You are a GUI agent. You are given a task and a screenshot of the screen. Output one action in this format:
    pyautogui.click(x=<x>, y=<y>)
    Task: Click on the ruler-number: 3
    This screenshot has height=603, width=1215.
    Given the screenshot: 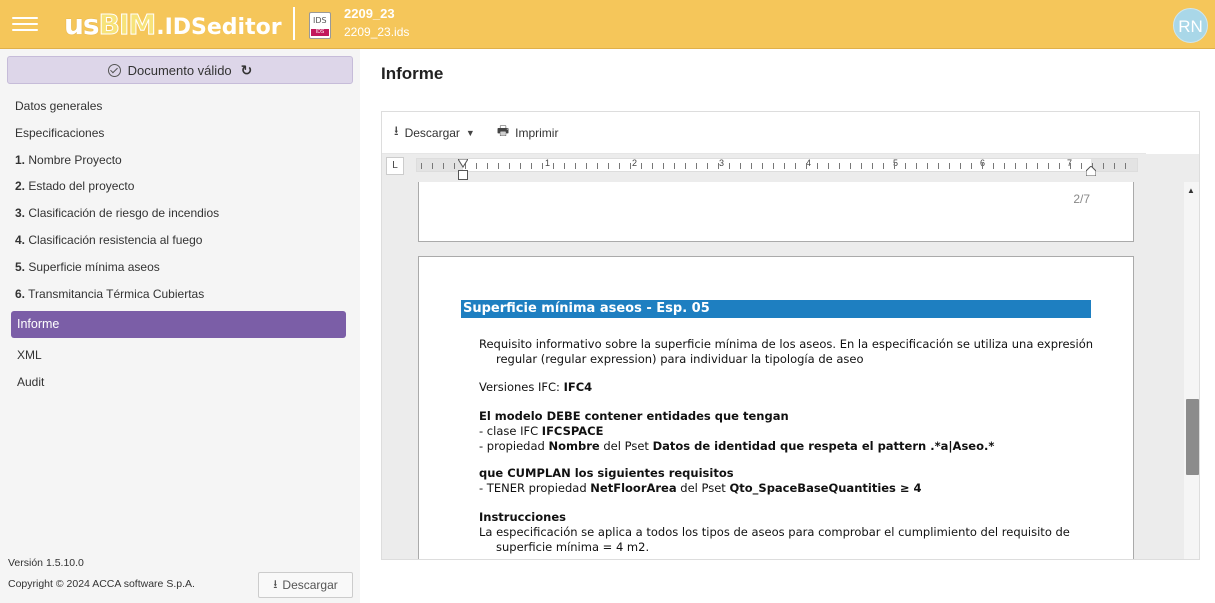 What is the action you would take?
    pyautogui.click(x=722, y=163)
    